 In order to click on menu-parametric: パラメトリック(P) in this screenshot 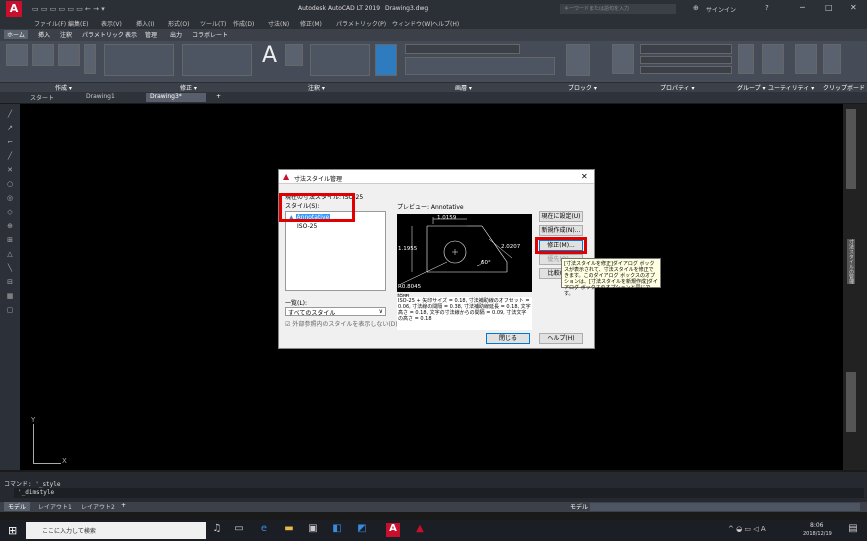, I will do `click(361, 23)`.